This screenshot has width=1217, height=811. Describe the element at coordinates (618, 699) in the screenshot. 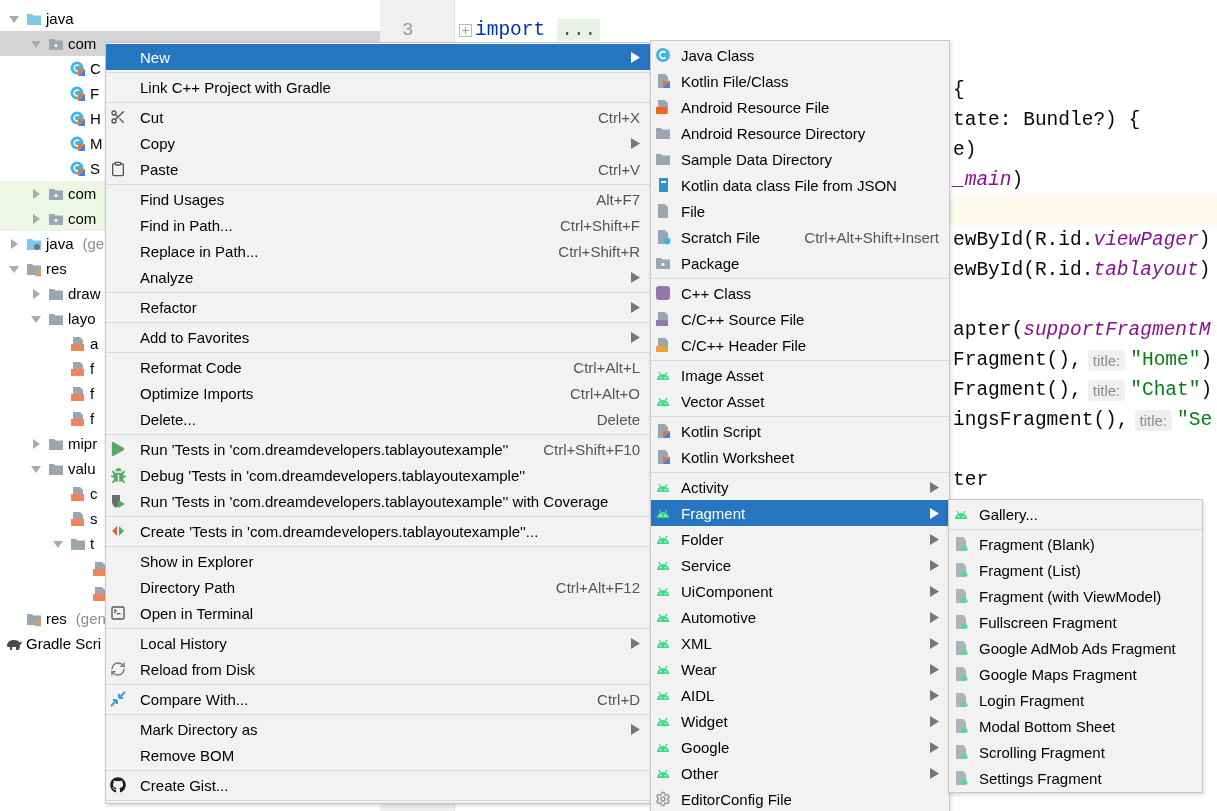

I see `shortcut: Ctrl+D` at that location.